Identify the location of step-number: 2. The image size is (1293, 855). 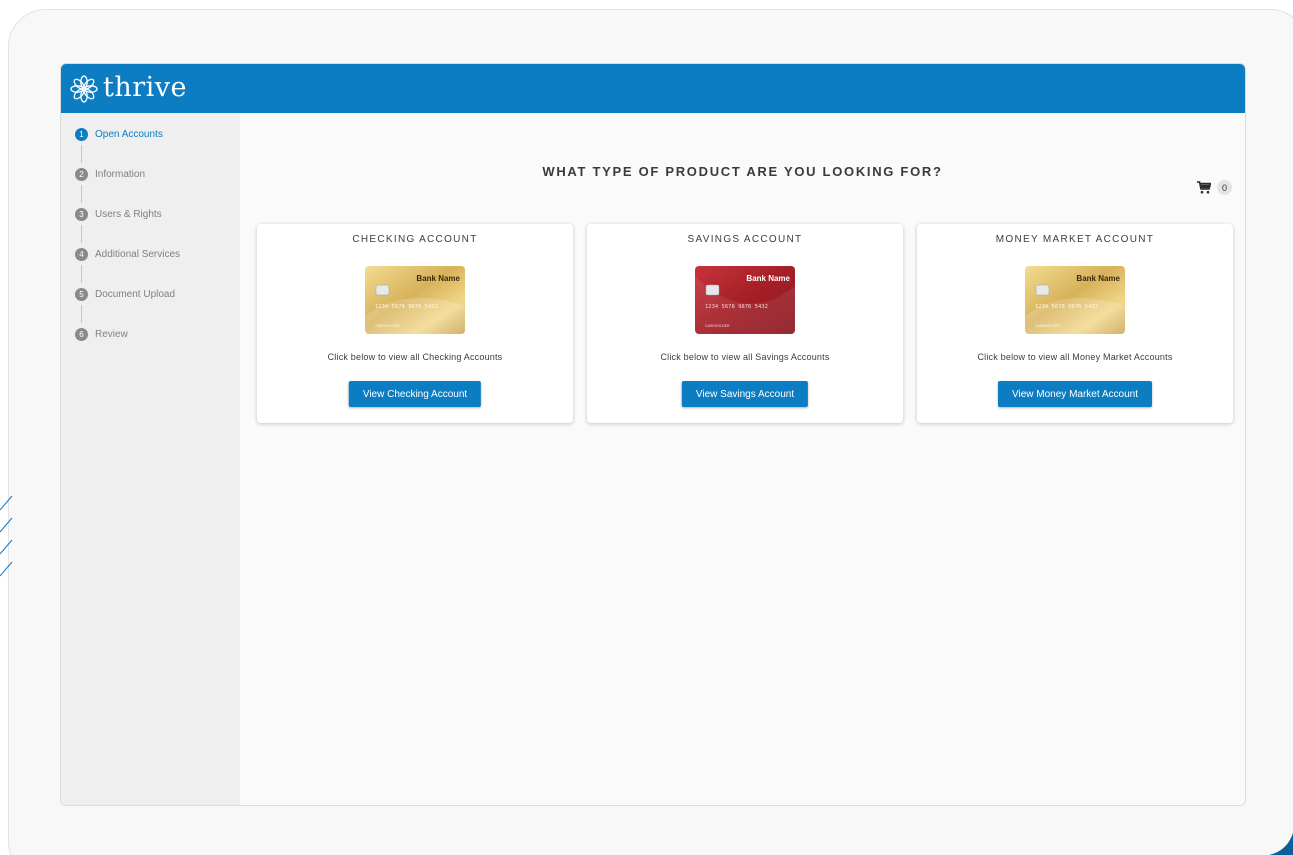
(81, 174).